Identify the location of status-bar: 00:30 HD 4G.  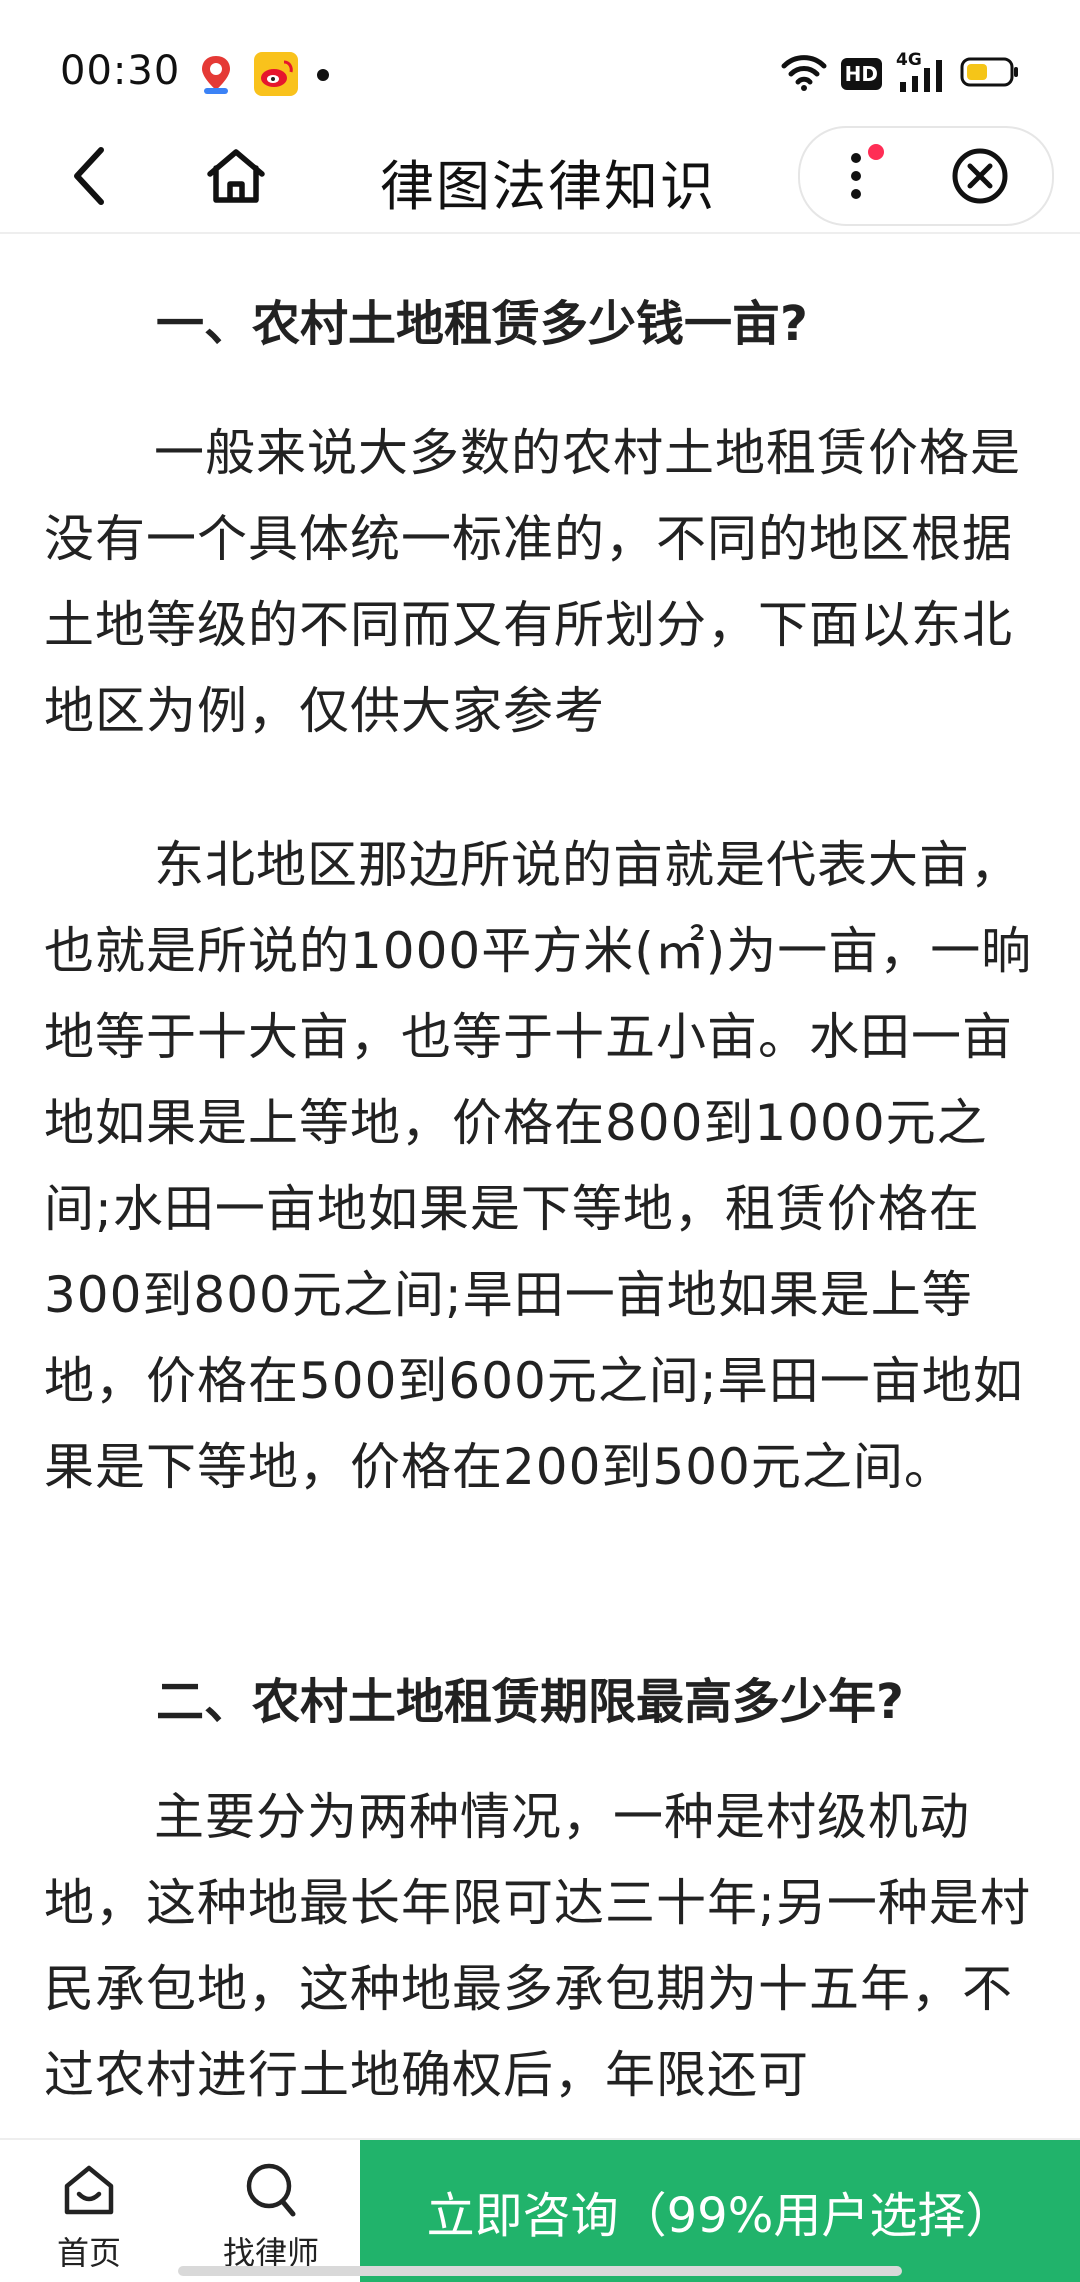
(540, 60).